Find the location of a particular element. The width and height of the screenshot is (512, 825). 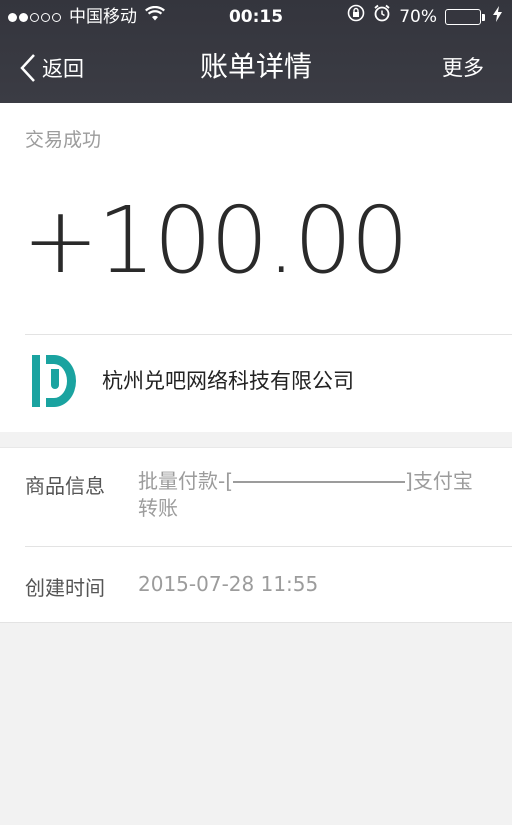

header: 中国移动 00:15 70% 返回 账单详情 更多 is located at coordinates (256, 51).